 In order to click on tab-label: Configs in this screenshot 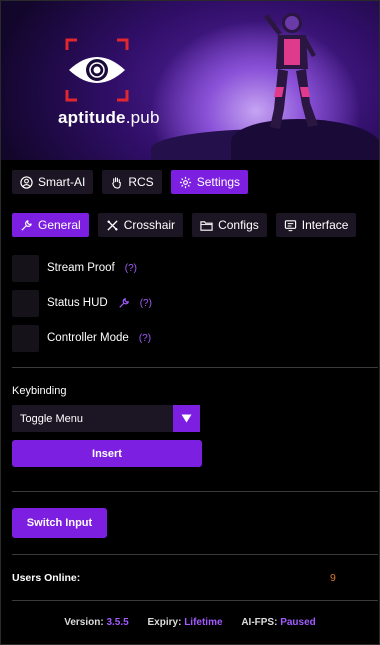, I will do `click(238, 225)`.